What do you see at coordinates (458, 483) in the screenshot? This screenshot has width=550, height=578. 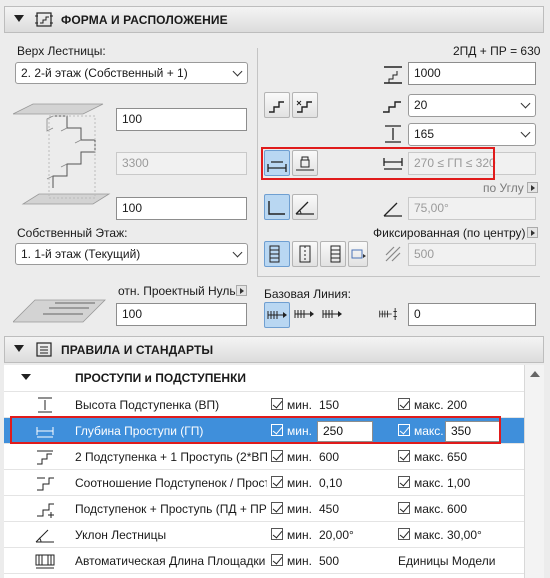 I see `max-value: 1,00` at bounding box center [458, 483].